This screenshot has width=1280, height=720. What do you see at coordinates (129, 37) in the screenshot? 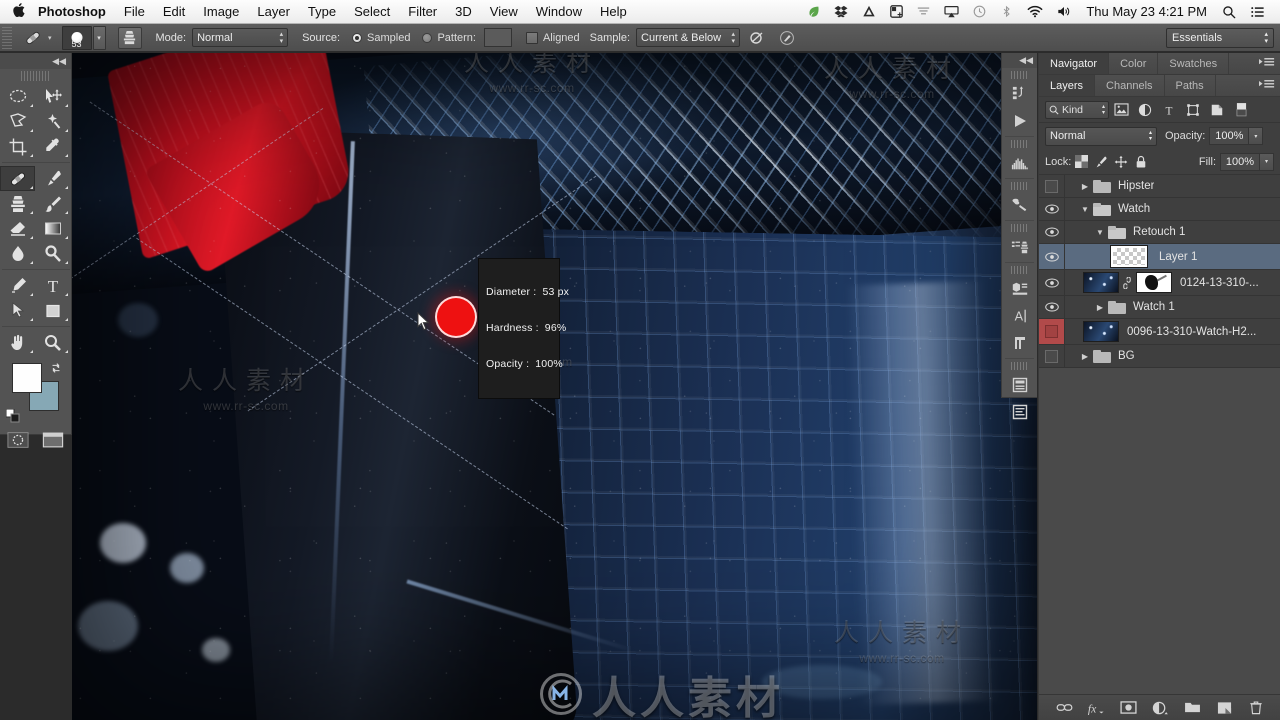
I see `clone-stamp-icon` at bounding box center [129, 37].